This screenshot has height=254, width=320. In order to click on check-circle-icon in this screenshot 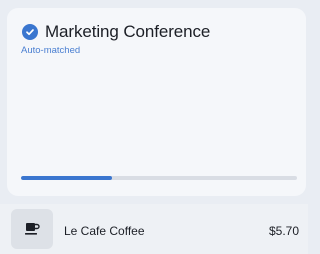, I will do `click(30, 32)`.